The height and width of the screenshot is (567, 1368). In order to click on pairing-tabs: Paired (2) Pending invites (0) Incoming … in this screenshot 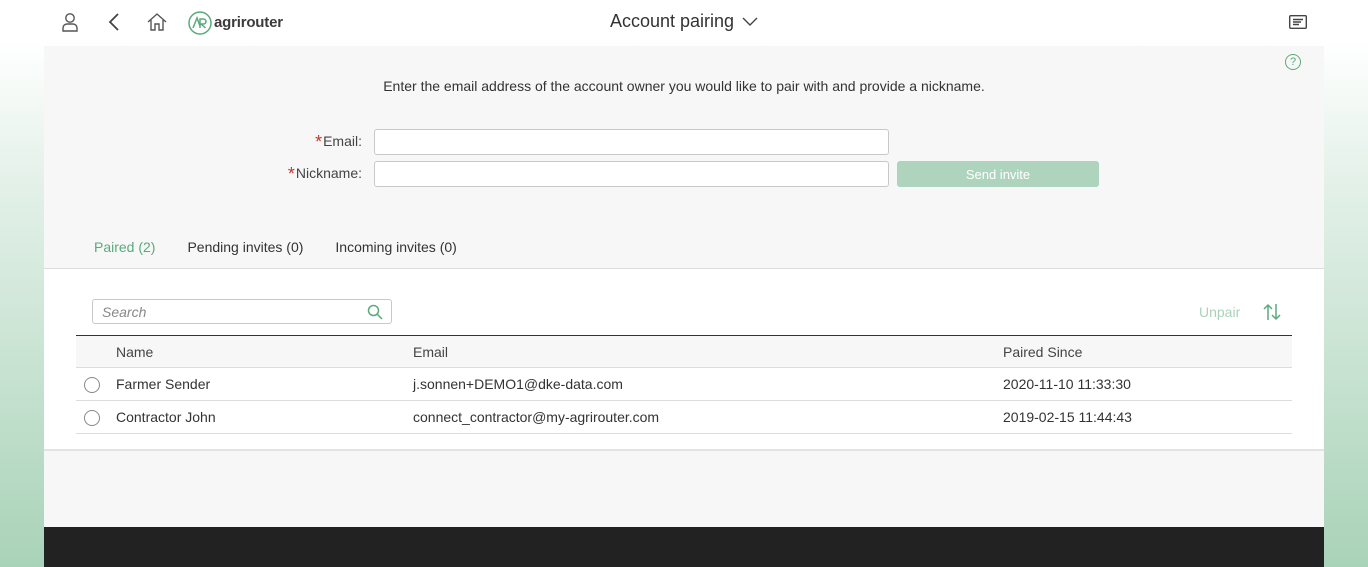, I will do `click(291, 251)`.